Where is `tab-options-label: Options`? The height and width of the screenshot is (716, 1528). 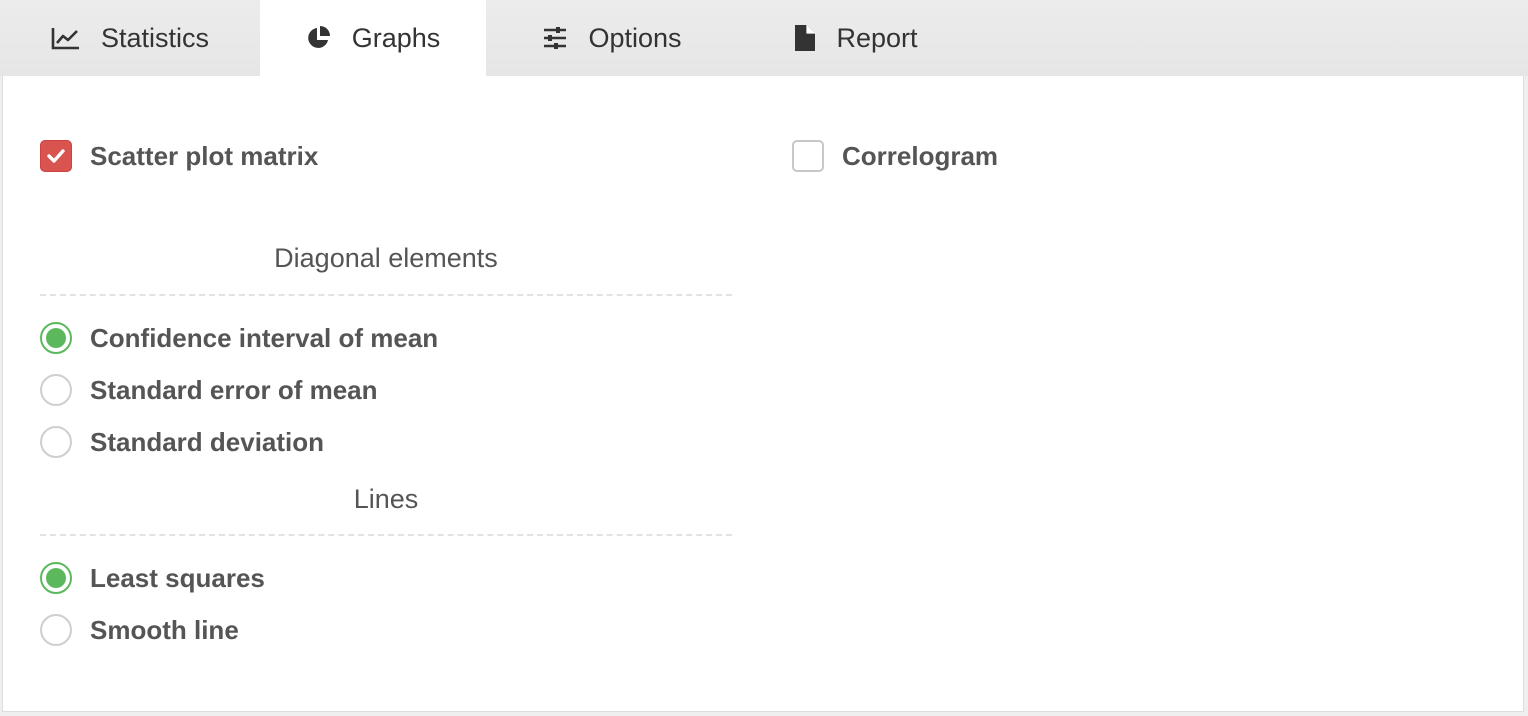
tab-options-label: Options is located at coordinates (635, 37).